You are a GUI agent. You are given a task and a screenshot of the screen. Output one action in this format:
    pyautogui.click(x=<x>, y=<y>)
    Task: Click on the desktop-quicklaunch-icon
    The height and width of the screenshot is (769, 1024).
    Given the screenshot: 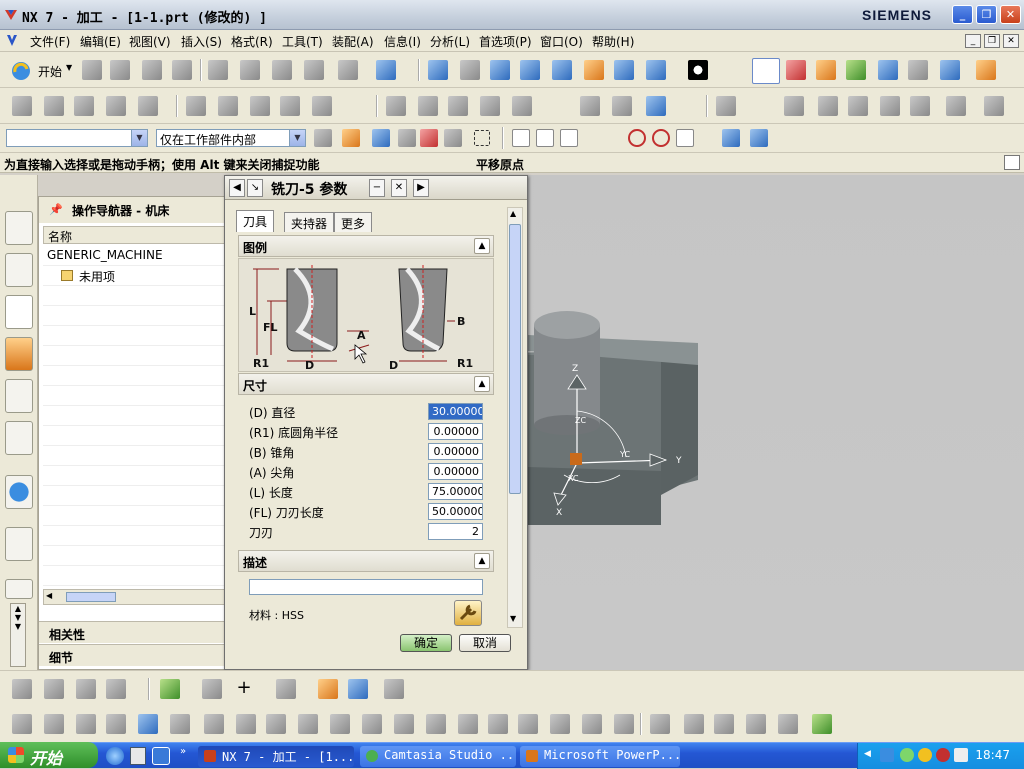 What is the action you would take?
    pyautogui.click(x=161, y=756)
    